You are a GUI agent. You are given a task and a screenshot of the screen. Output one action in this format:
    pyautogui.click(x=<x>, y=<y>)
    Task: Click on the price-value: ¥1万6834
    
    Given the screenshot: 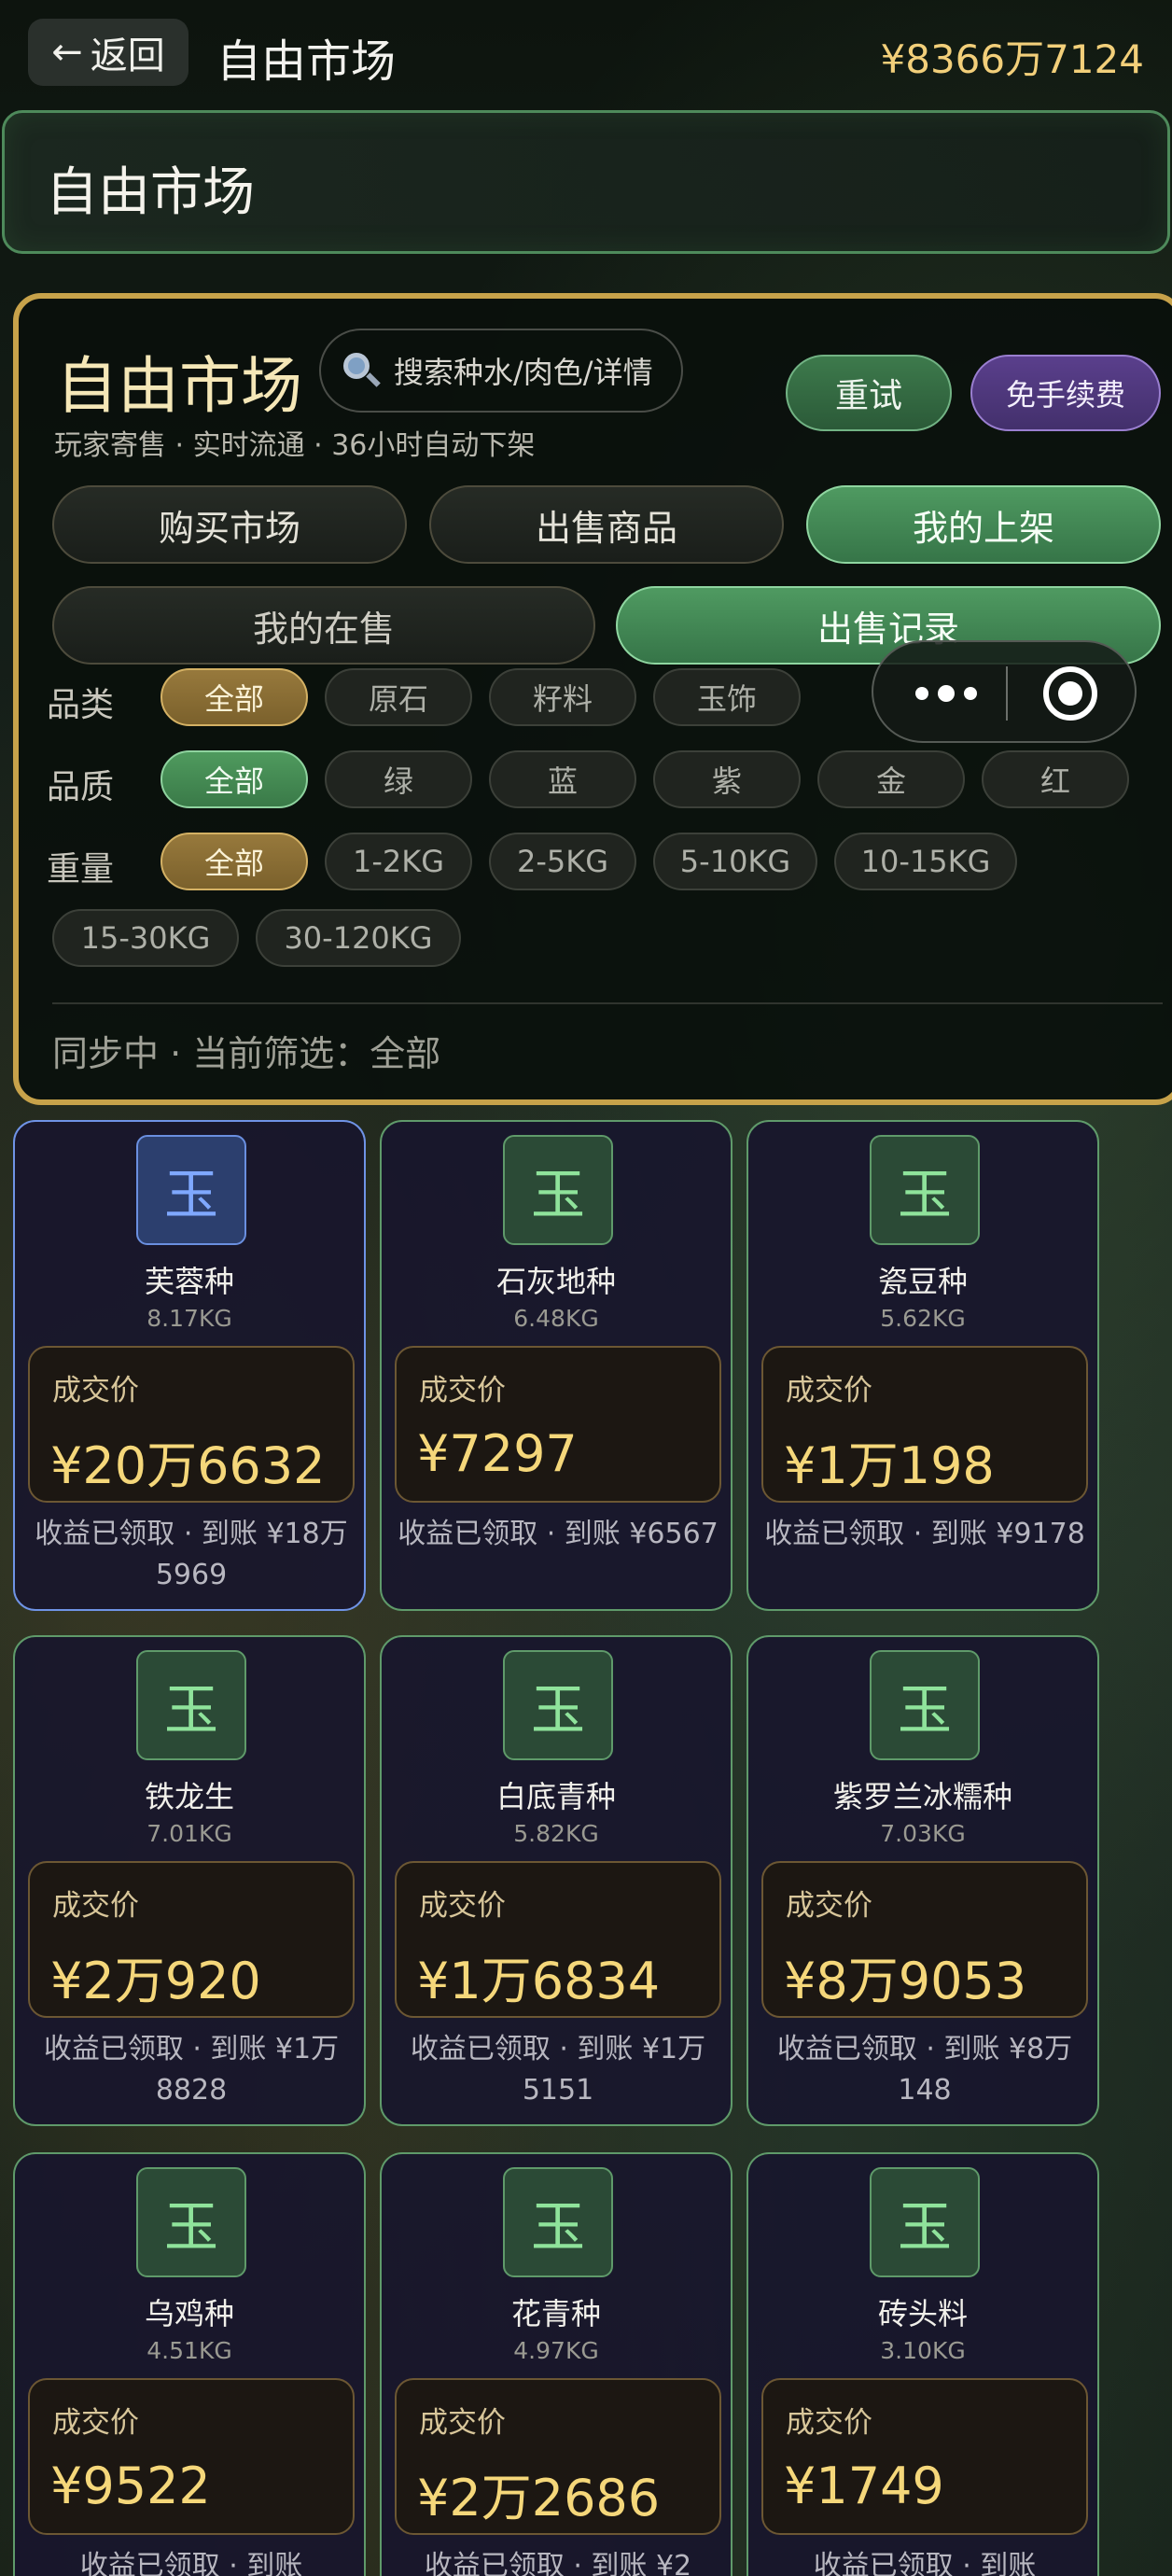 What is the action you would take?
    pyautogui.click(x=539, y=1981)
    